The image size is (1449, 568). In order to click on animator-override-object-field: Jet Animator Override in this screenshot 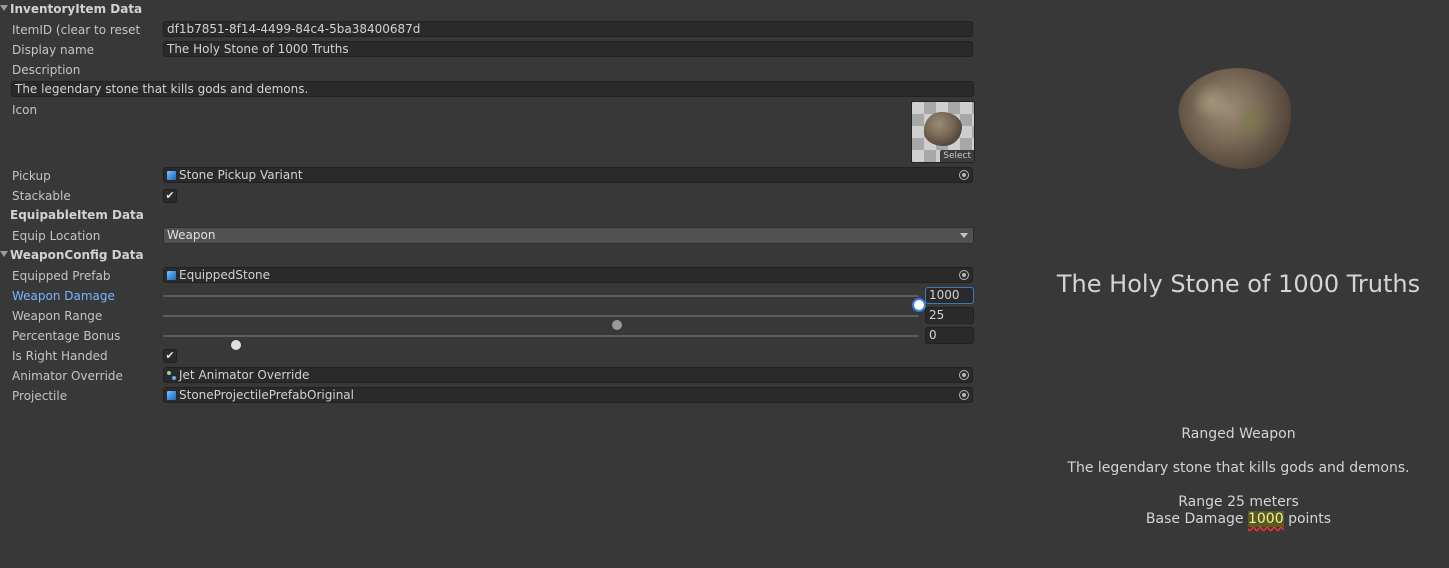, I will do `click(568, 375)`.